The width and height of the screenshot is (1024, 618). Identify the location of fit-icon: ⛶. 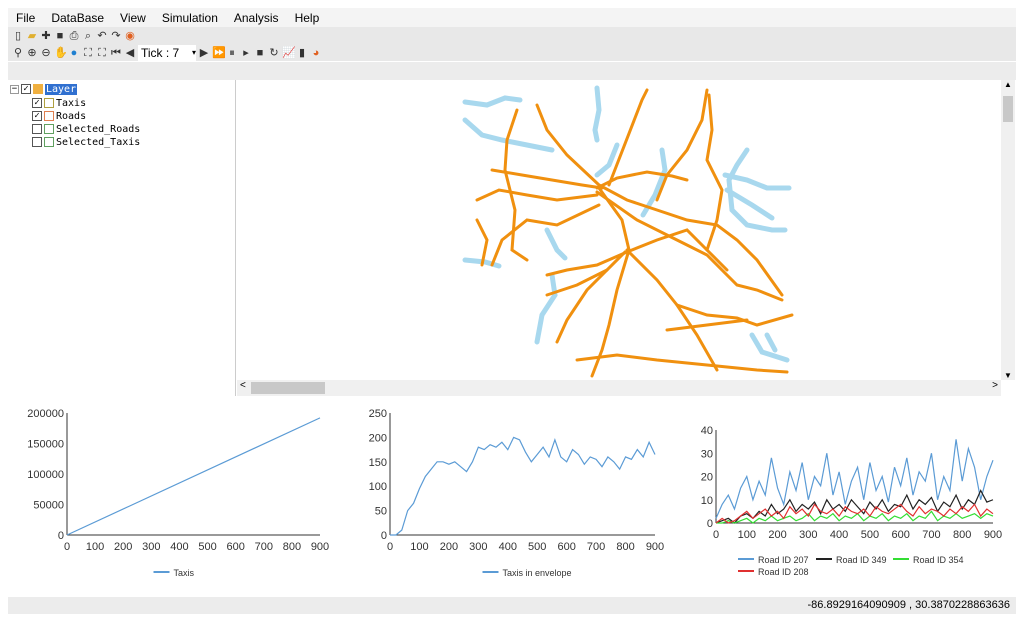
(102, 53).